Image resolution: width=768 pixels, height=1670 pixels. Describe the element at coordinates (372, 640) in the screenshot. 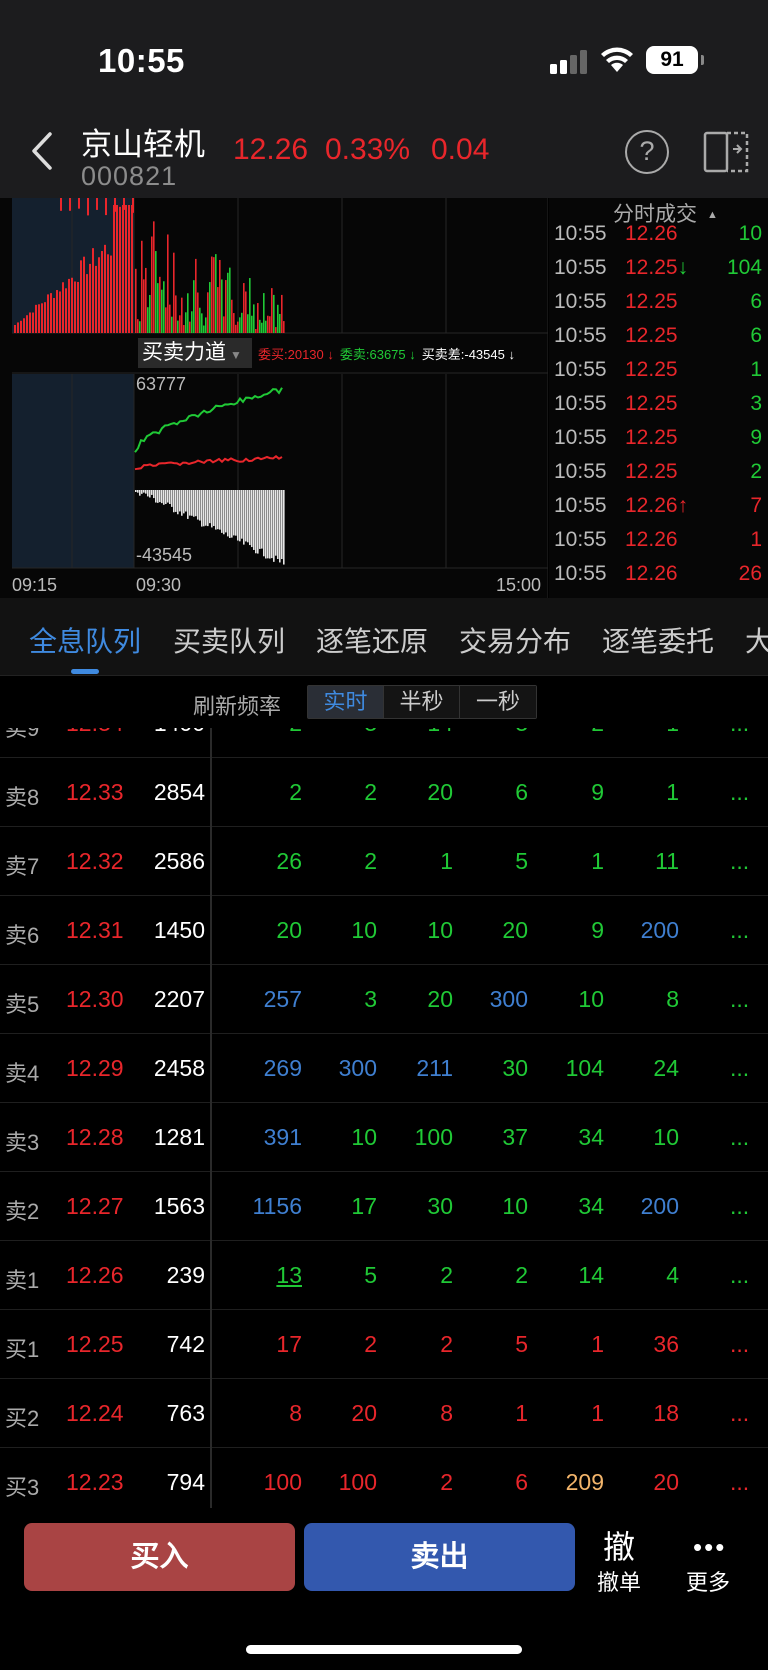

I see `tab-tick-restore: 逐笔还原` at that location.